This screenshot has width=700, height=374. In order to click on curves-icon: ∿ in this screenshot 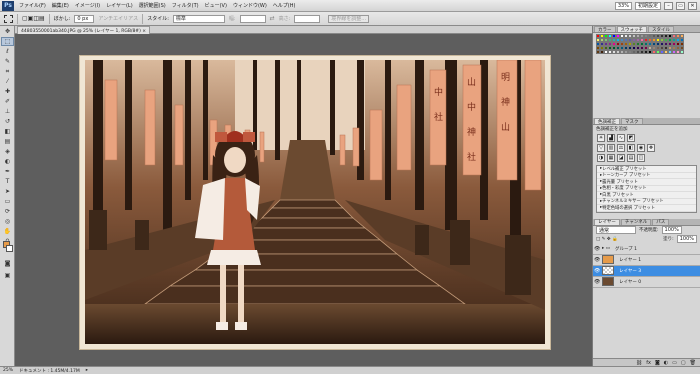, I will do `click(621, 138)`.